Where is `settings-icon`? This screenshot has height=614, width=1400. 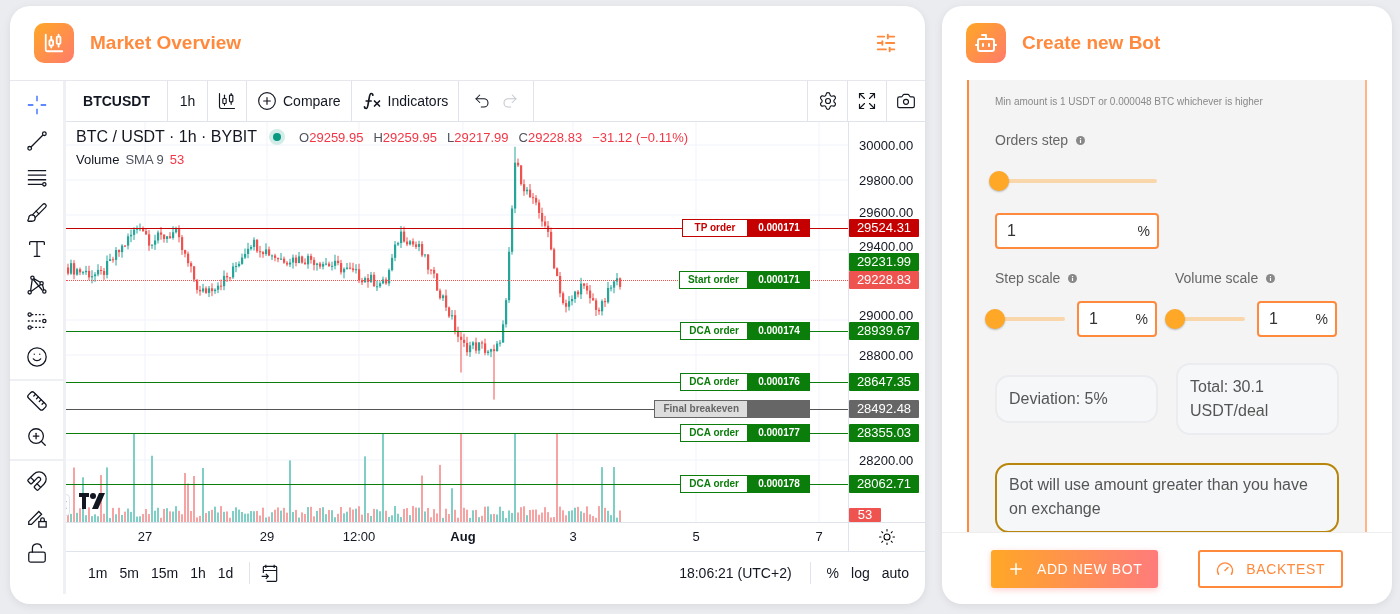 settings-icon is located at coordinates (827, 101).